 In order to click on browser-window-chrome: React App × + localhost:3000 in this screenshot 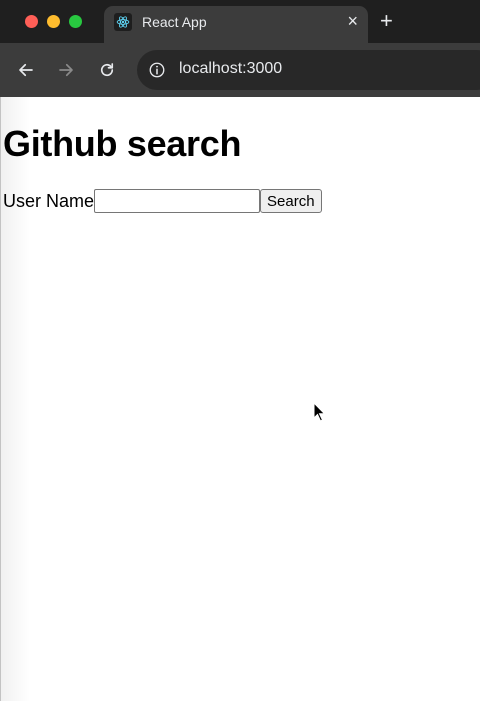, I will do `click(240, 48)`.